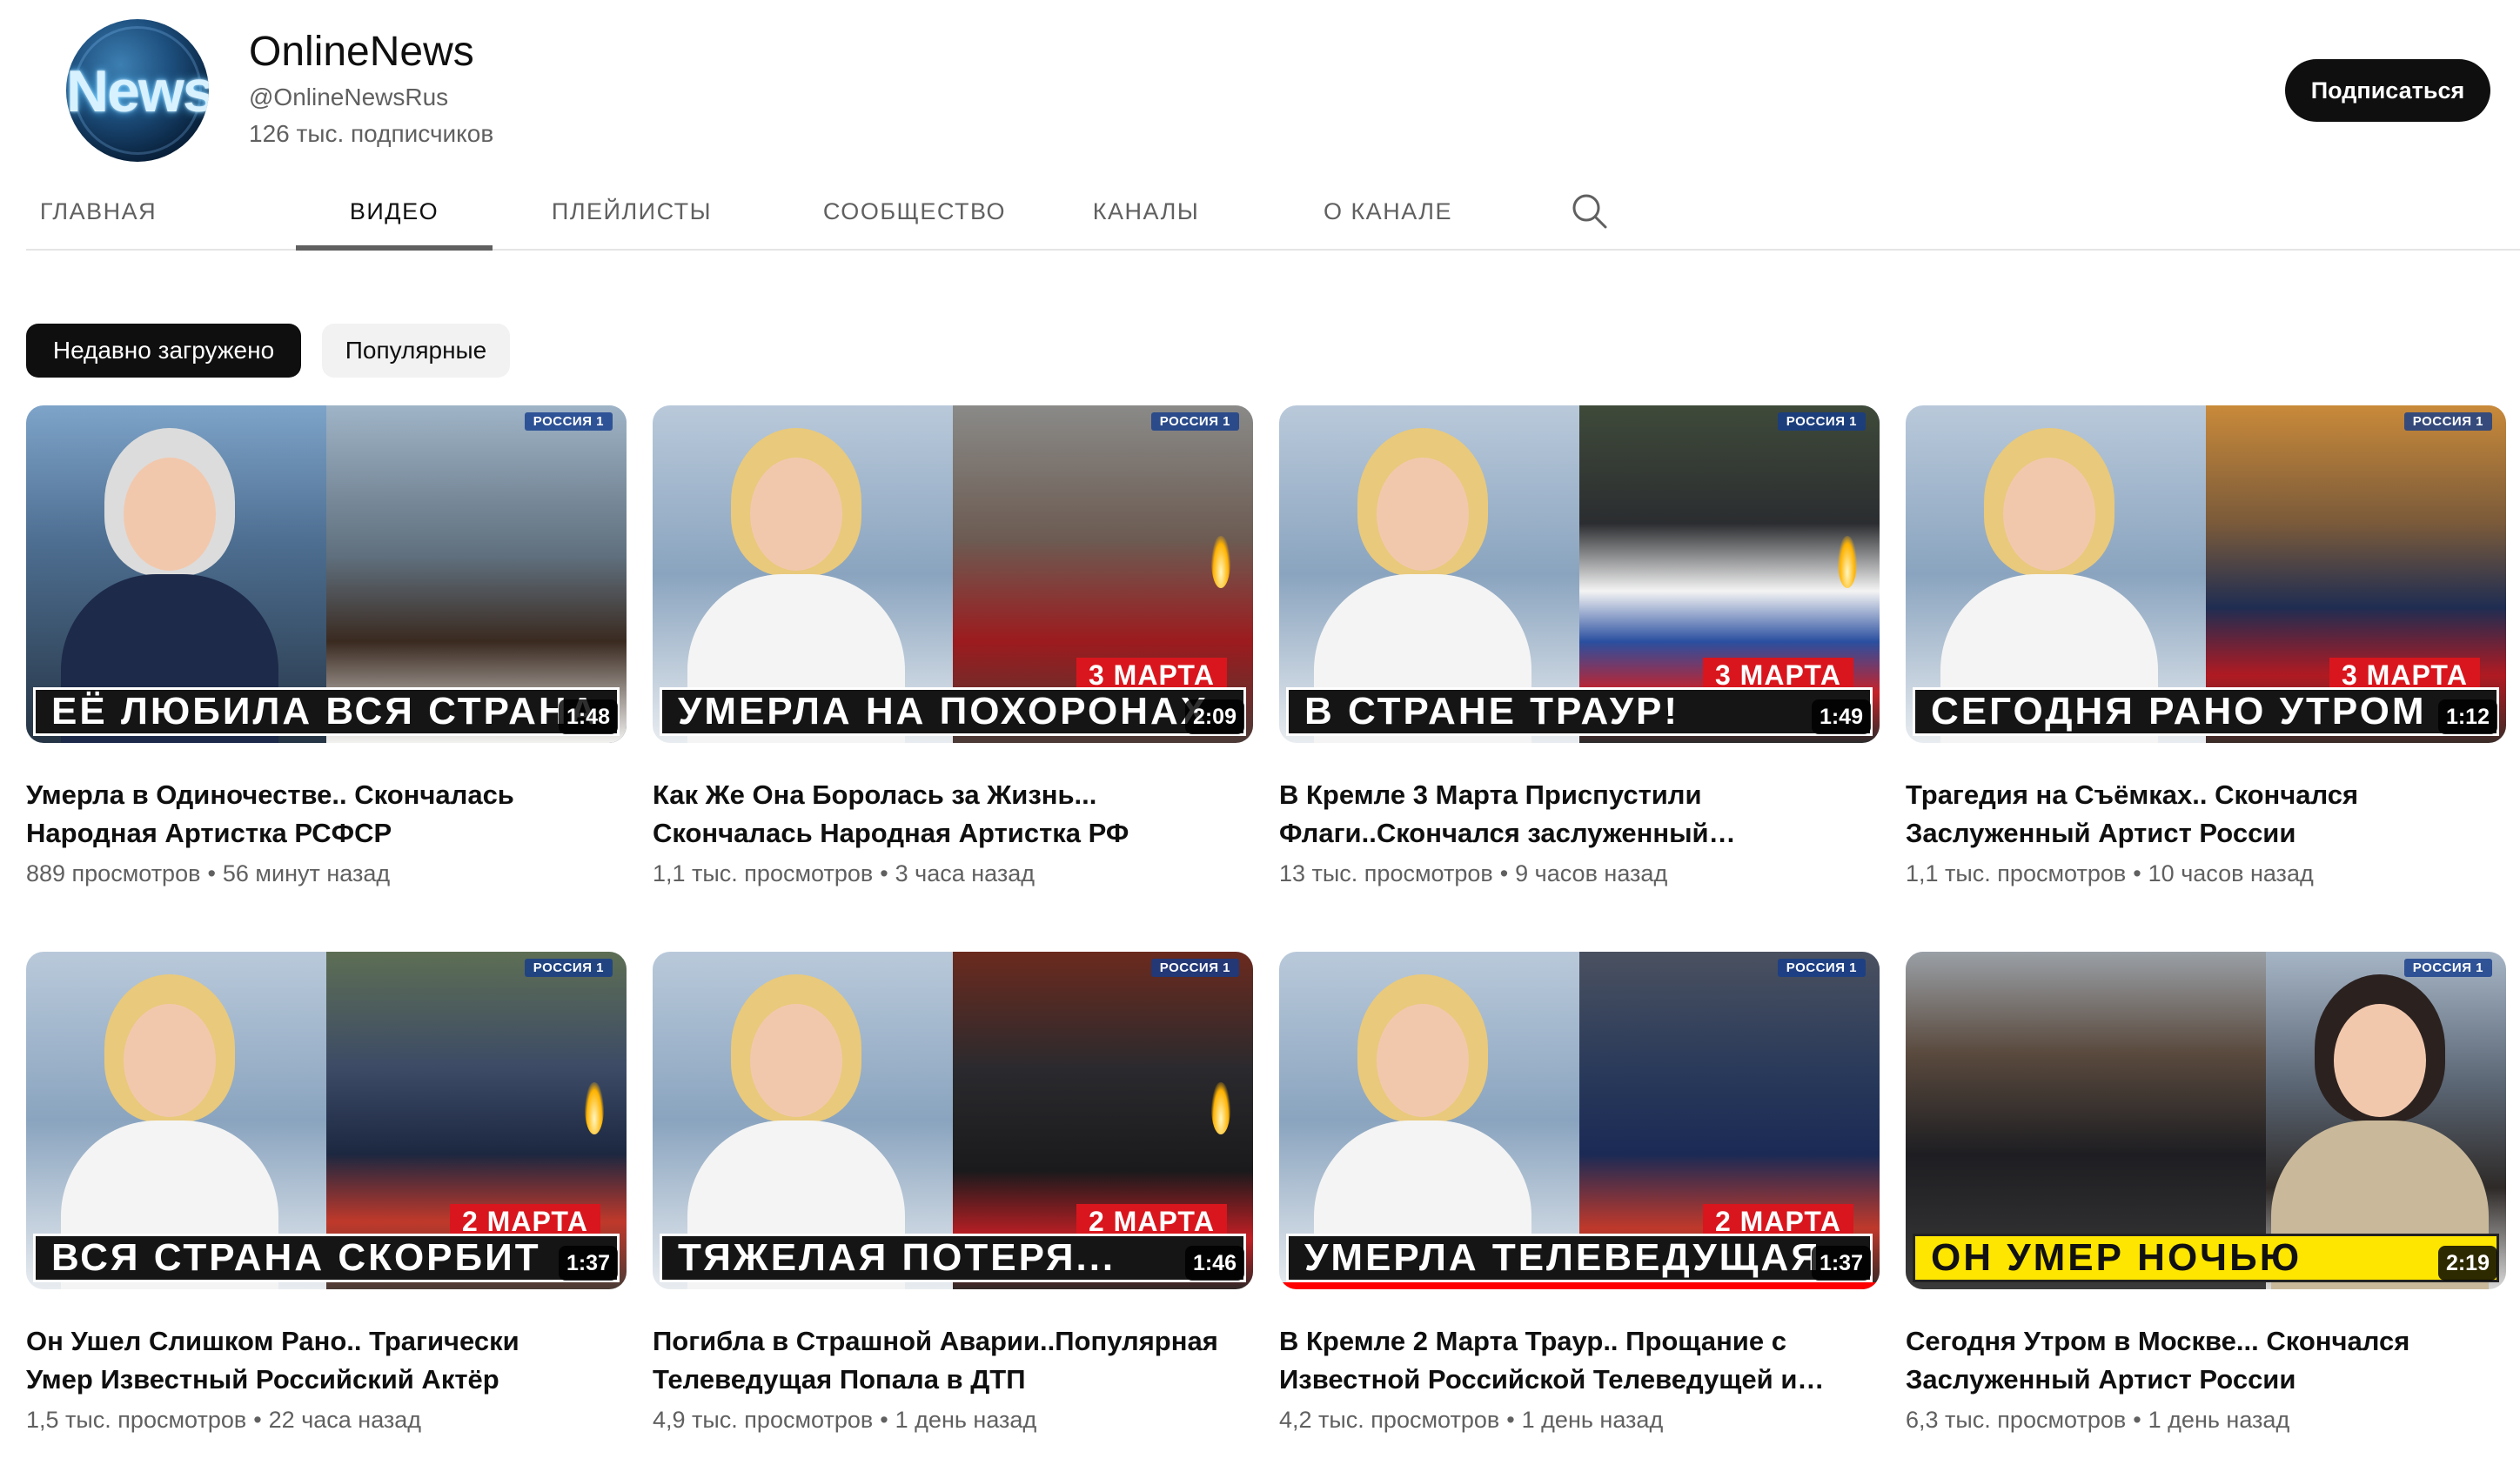 This screenshot has width=2520, height=1465. Describe the element at coordinates (136, 1420) in the screenshot. I see `view-count: 1,5 тыс. просмотров` at that location.